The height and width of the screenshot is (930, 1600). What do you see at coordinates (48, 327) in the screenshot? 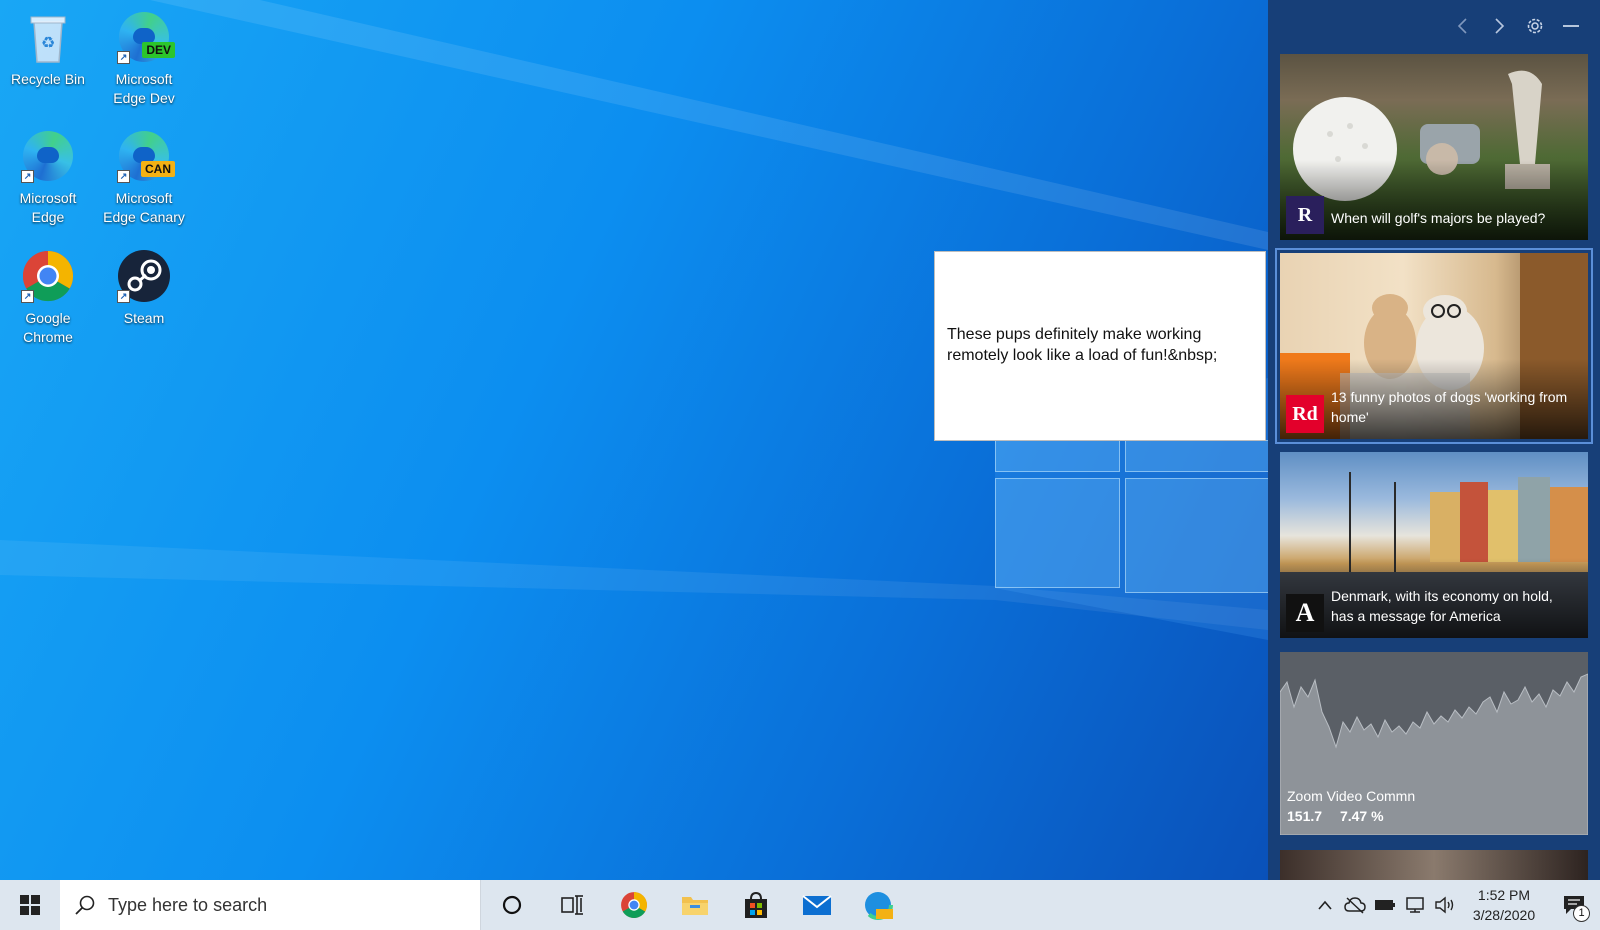
I see `desktop-icon-label: Google Chrome` at bounding box center [48, 327].